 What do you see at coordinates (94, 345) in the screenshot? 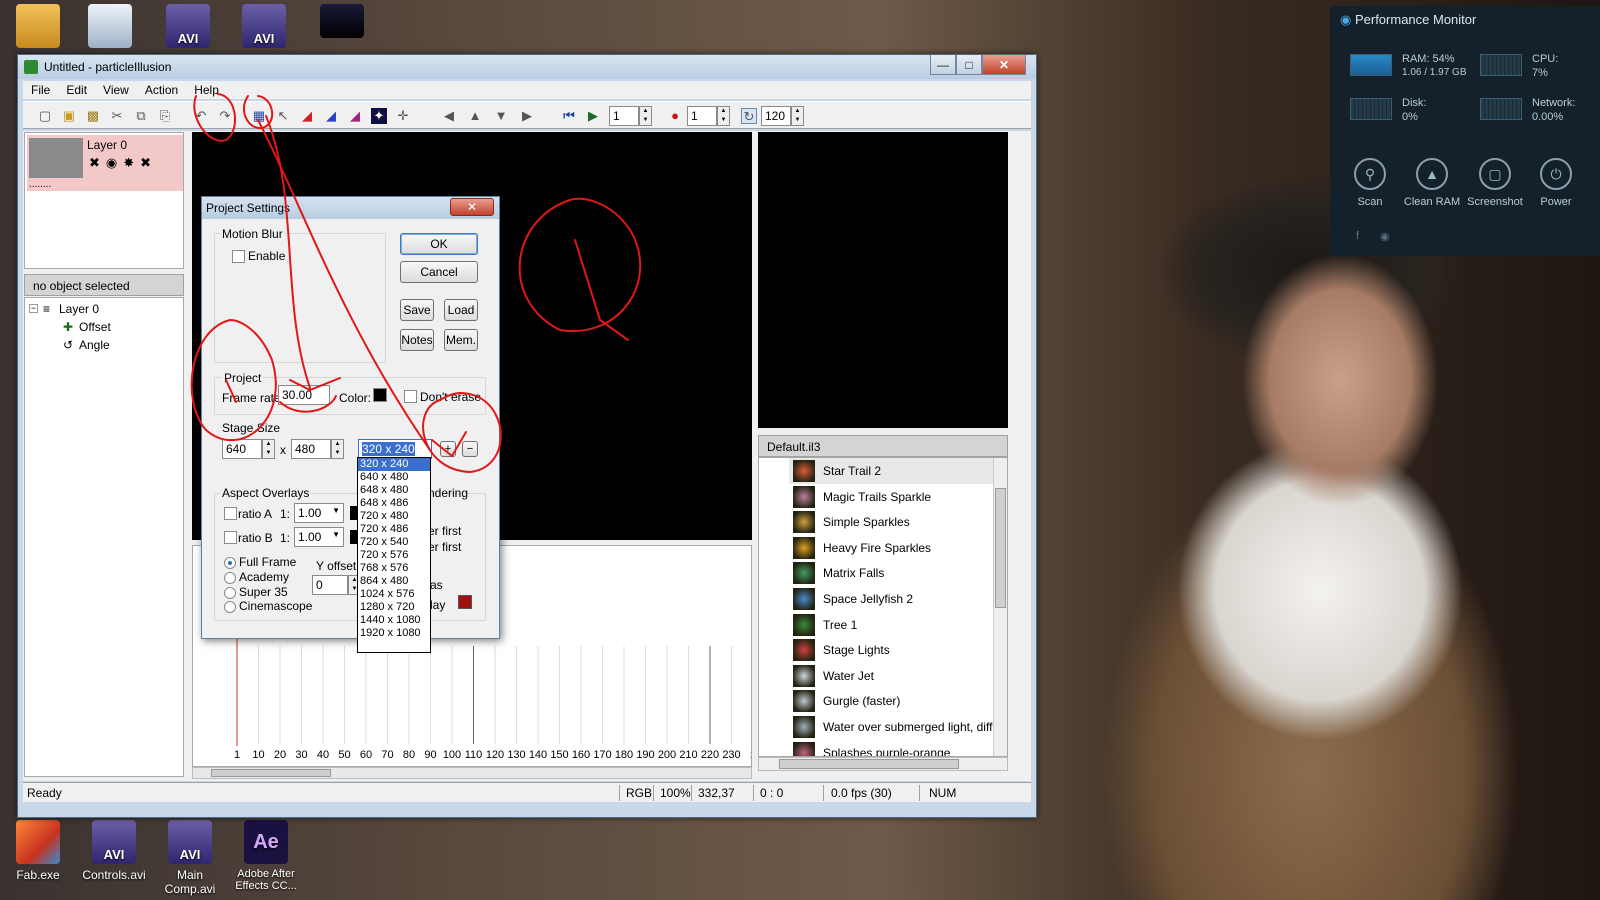
I see `tree-angle-item: Angle` at bounding box center [94, 345].